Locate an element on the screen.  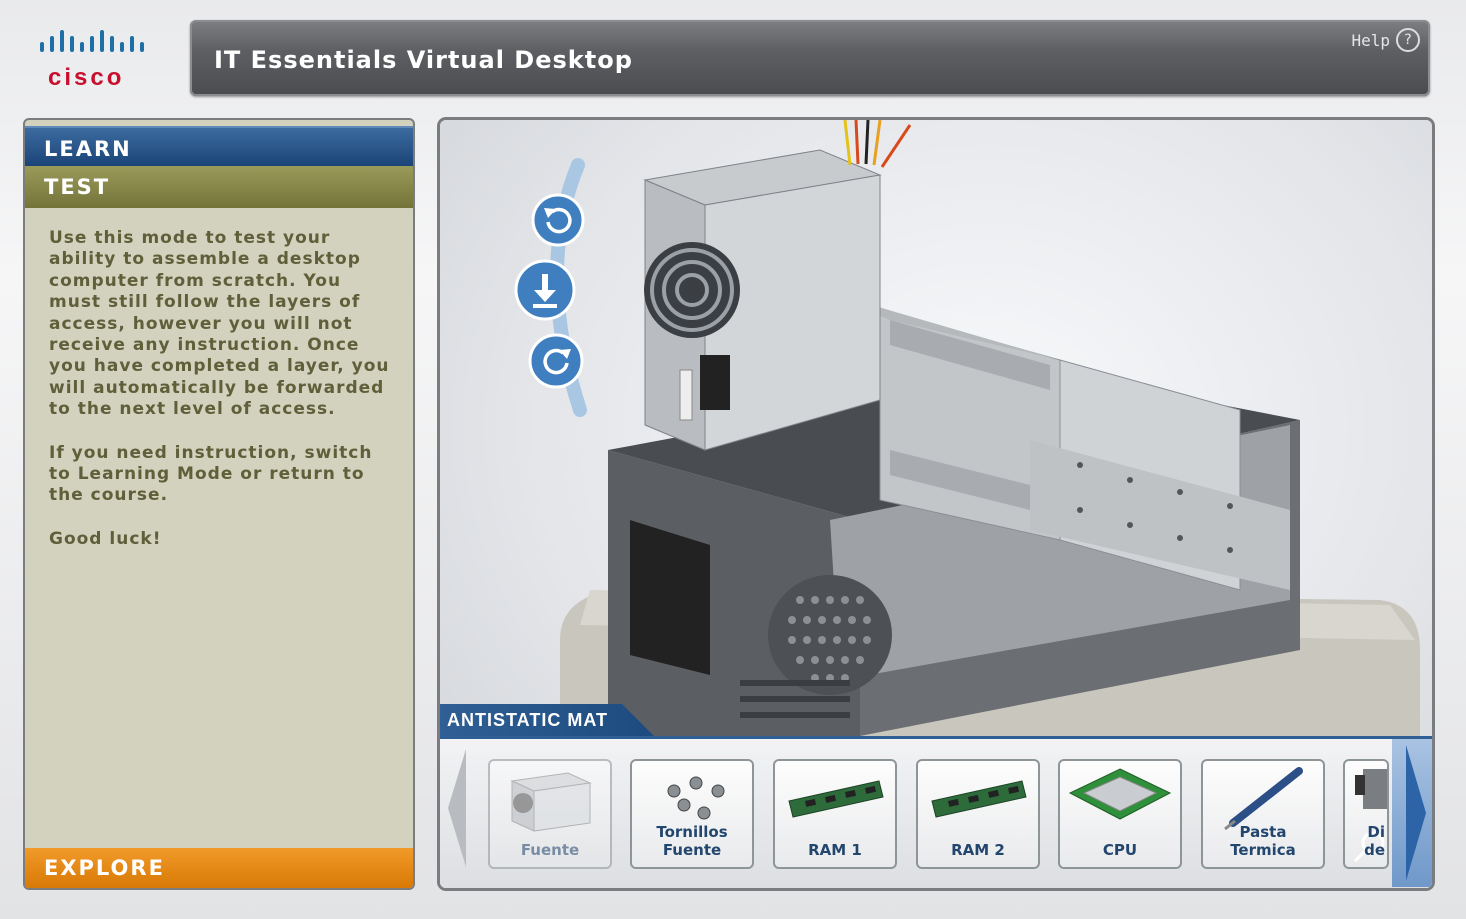
place-down-icon is located at coordinates (545, 290).